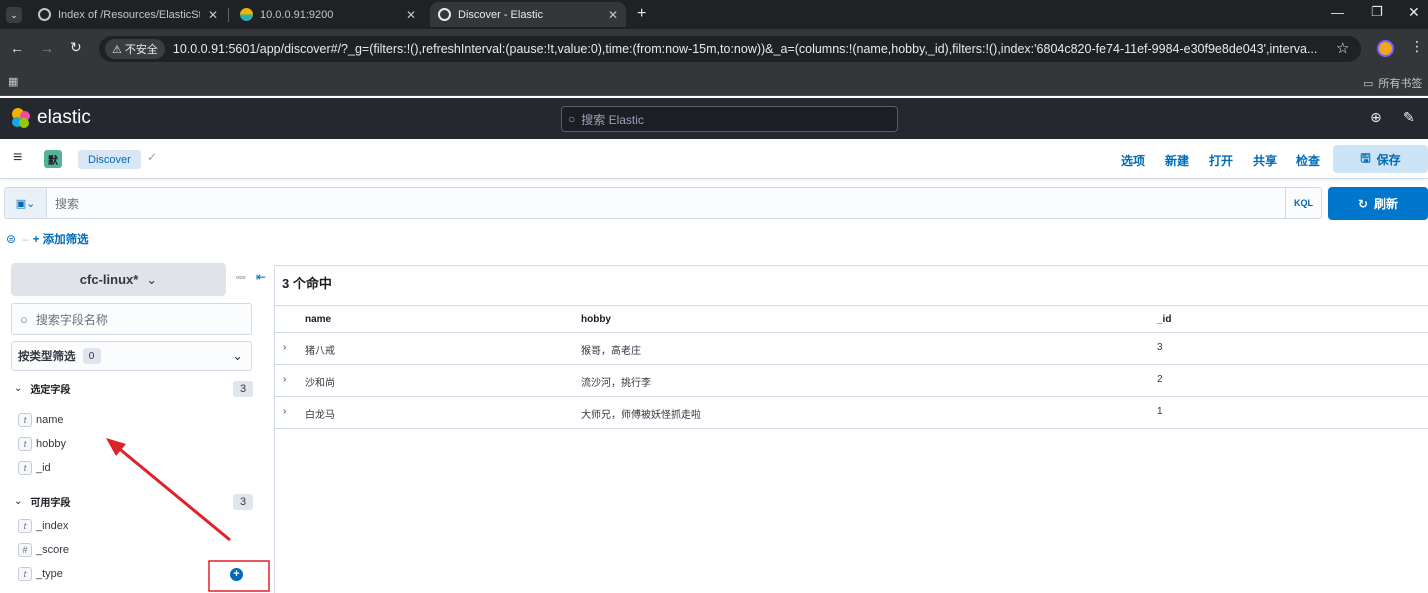 This screenshot has width=1428, height=593. I want to click on breadcrumb-discover: Discover, so click(109, 159).